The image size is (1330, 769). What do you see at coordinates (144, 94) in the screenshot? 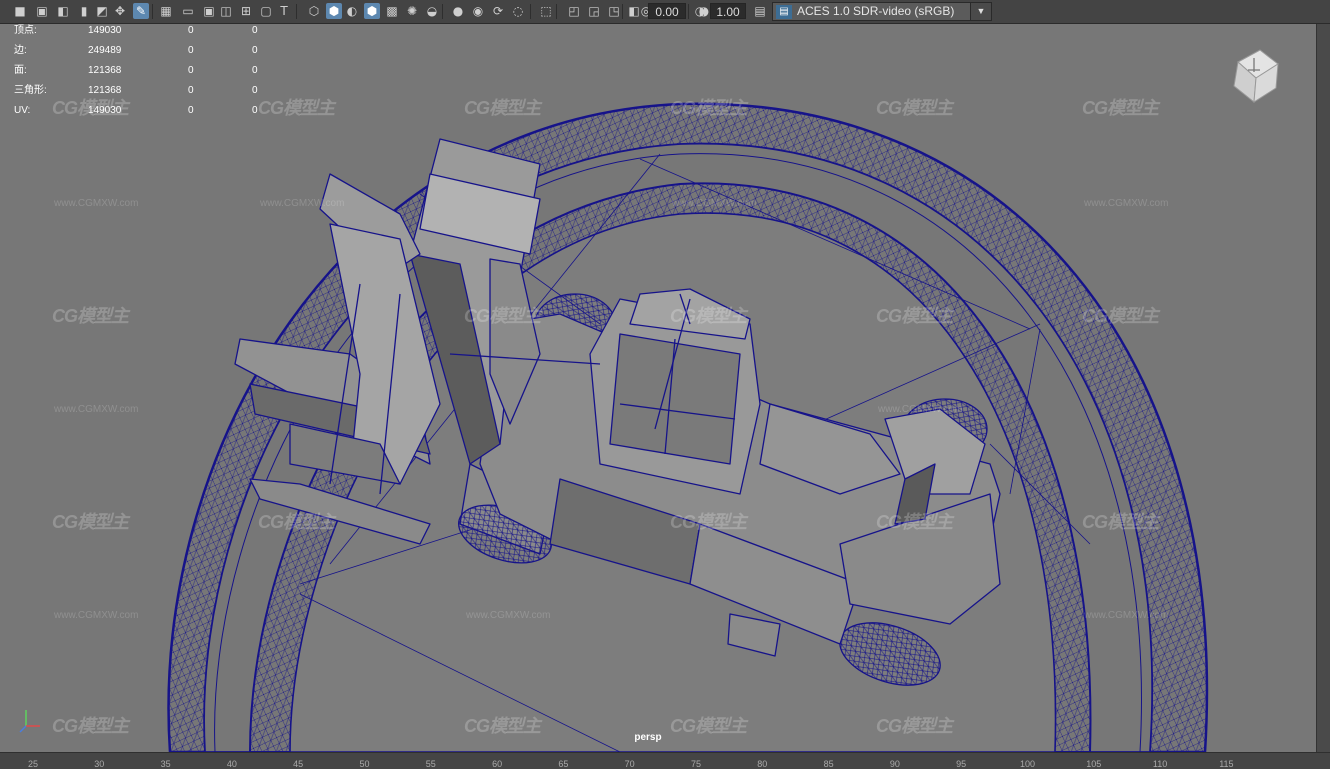
I see `hud-row: 三角形: 121368 0 0` at bounding box center [144, 94].